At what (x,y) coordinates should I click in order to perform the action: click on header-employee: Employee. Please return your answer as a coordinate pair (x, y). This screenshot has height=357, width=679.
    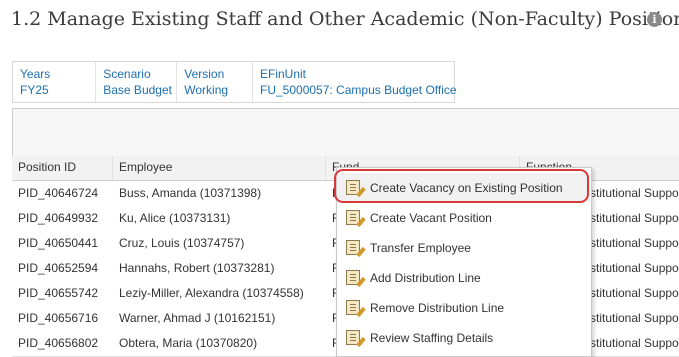
    Looking at the image, I should click on (145, 167).